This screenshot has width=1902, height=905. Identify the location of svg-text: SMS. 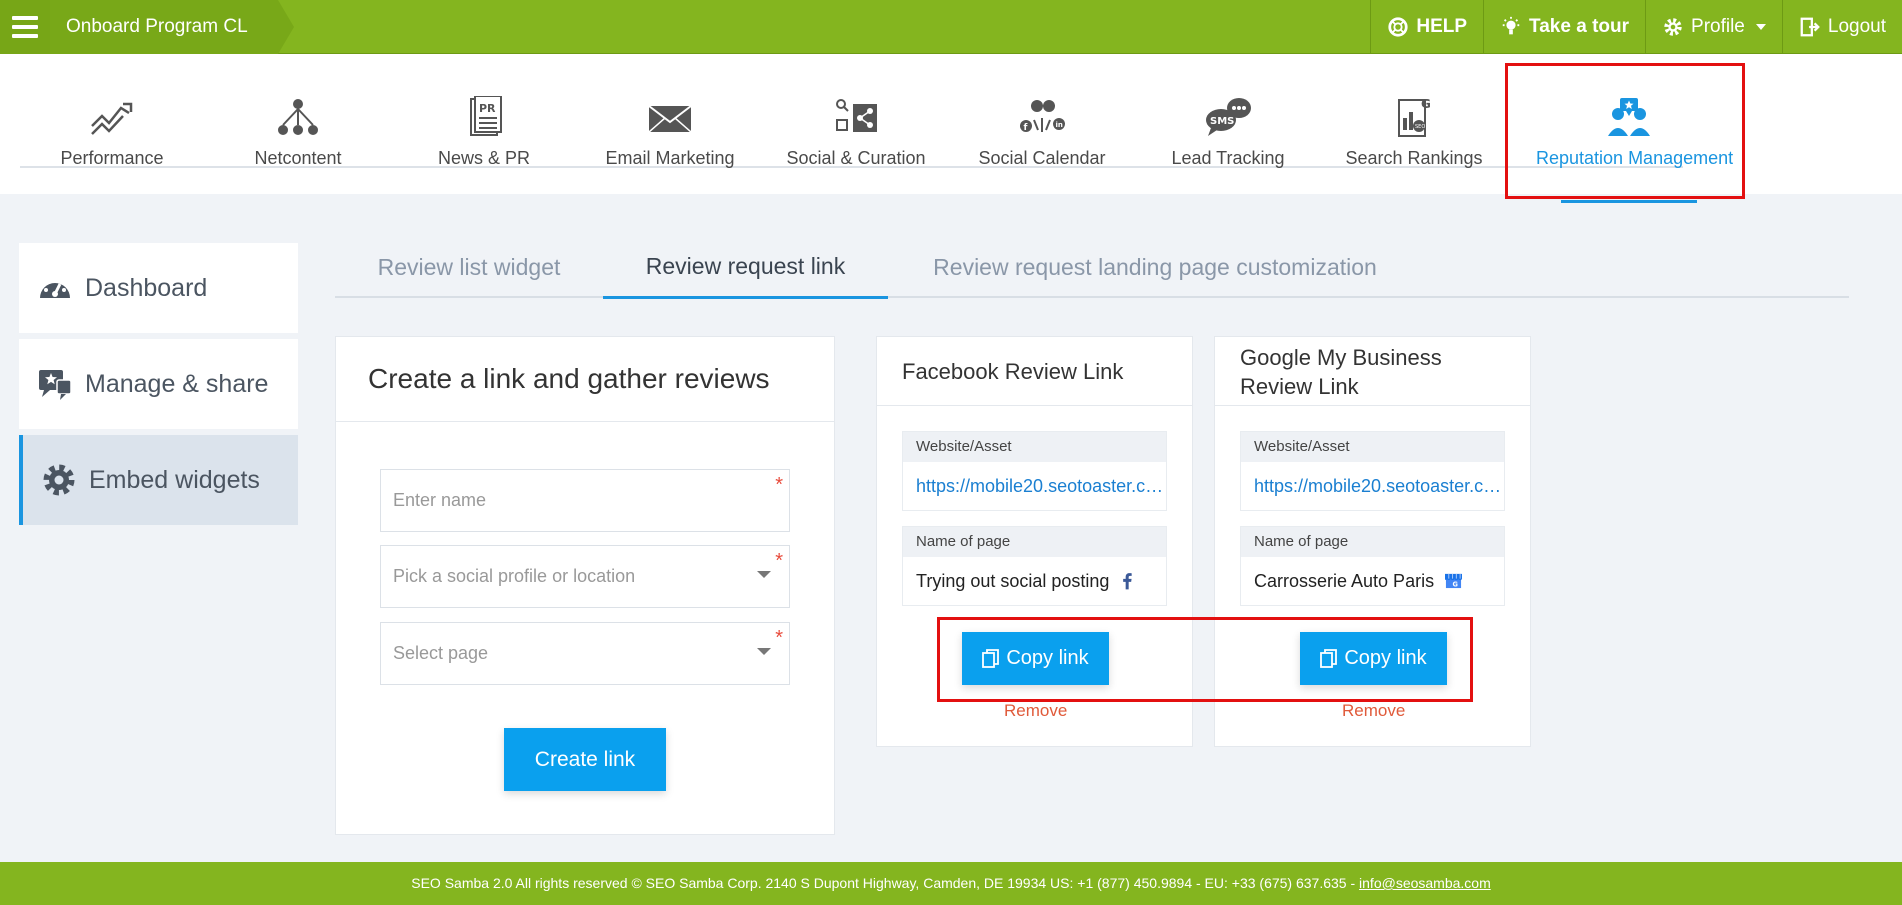
(1222, 121).